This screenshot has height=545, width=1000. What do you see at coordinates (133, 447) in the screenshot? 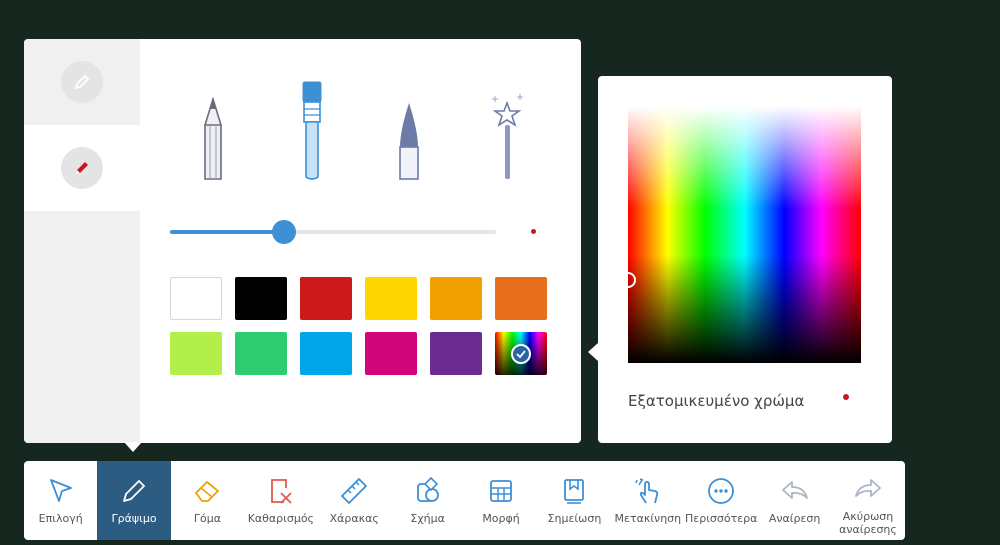
I see `panel-pointer-arrow` at bounding box center [133, 447].